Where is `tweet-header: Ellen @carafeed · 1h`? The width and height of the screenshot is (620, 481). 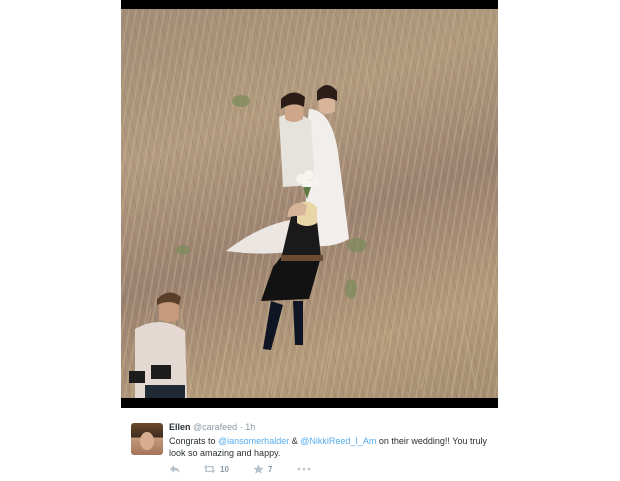 tweet-header: Ellen @carafeed · 1h is located at coordinates (212, 427).